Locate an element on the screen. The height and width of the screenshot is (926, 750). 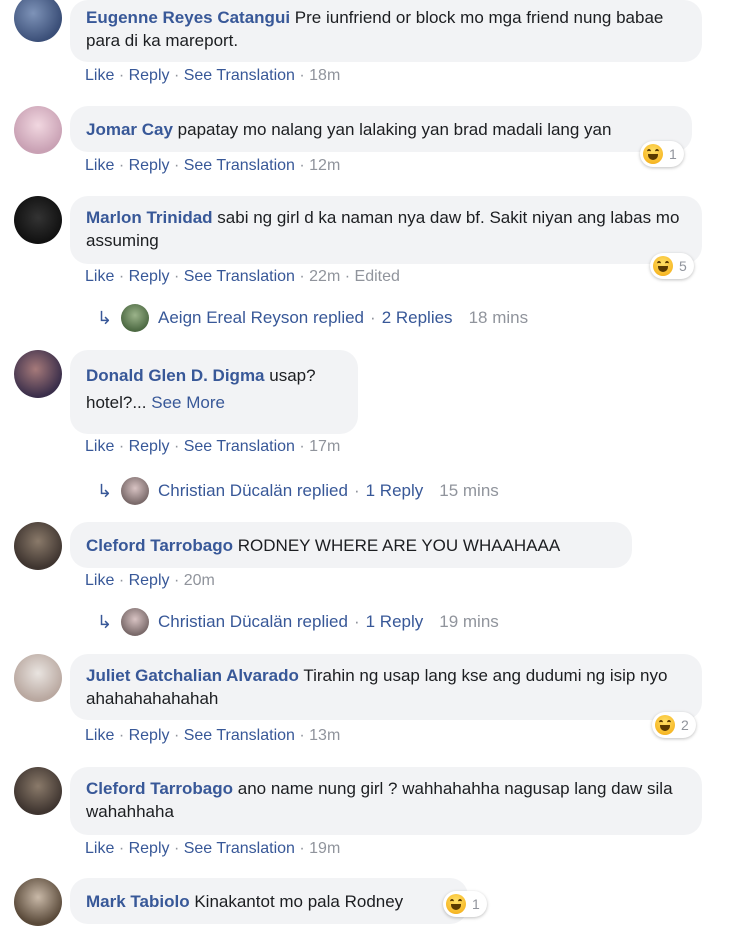
comment-timestamp: 13m is located at coordinates (324, 735).